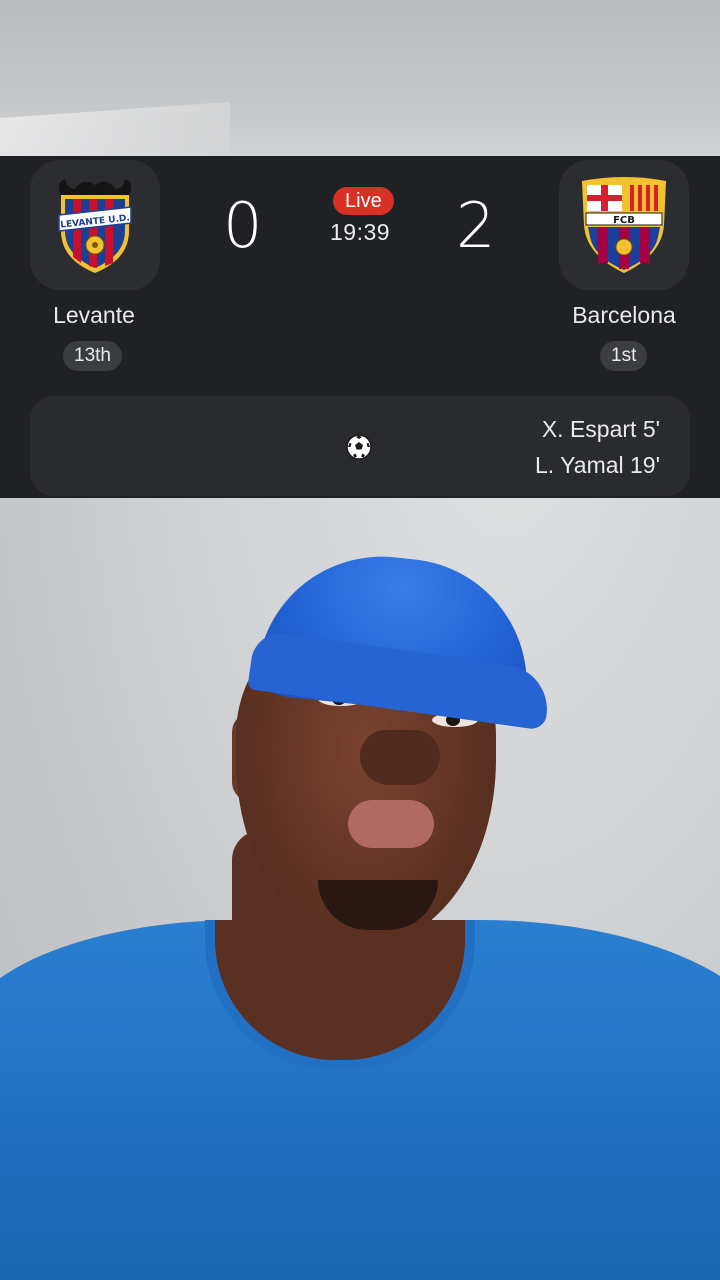  I want to click on soccer-ball-icon, so click(359, 447).